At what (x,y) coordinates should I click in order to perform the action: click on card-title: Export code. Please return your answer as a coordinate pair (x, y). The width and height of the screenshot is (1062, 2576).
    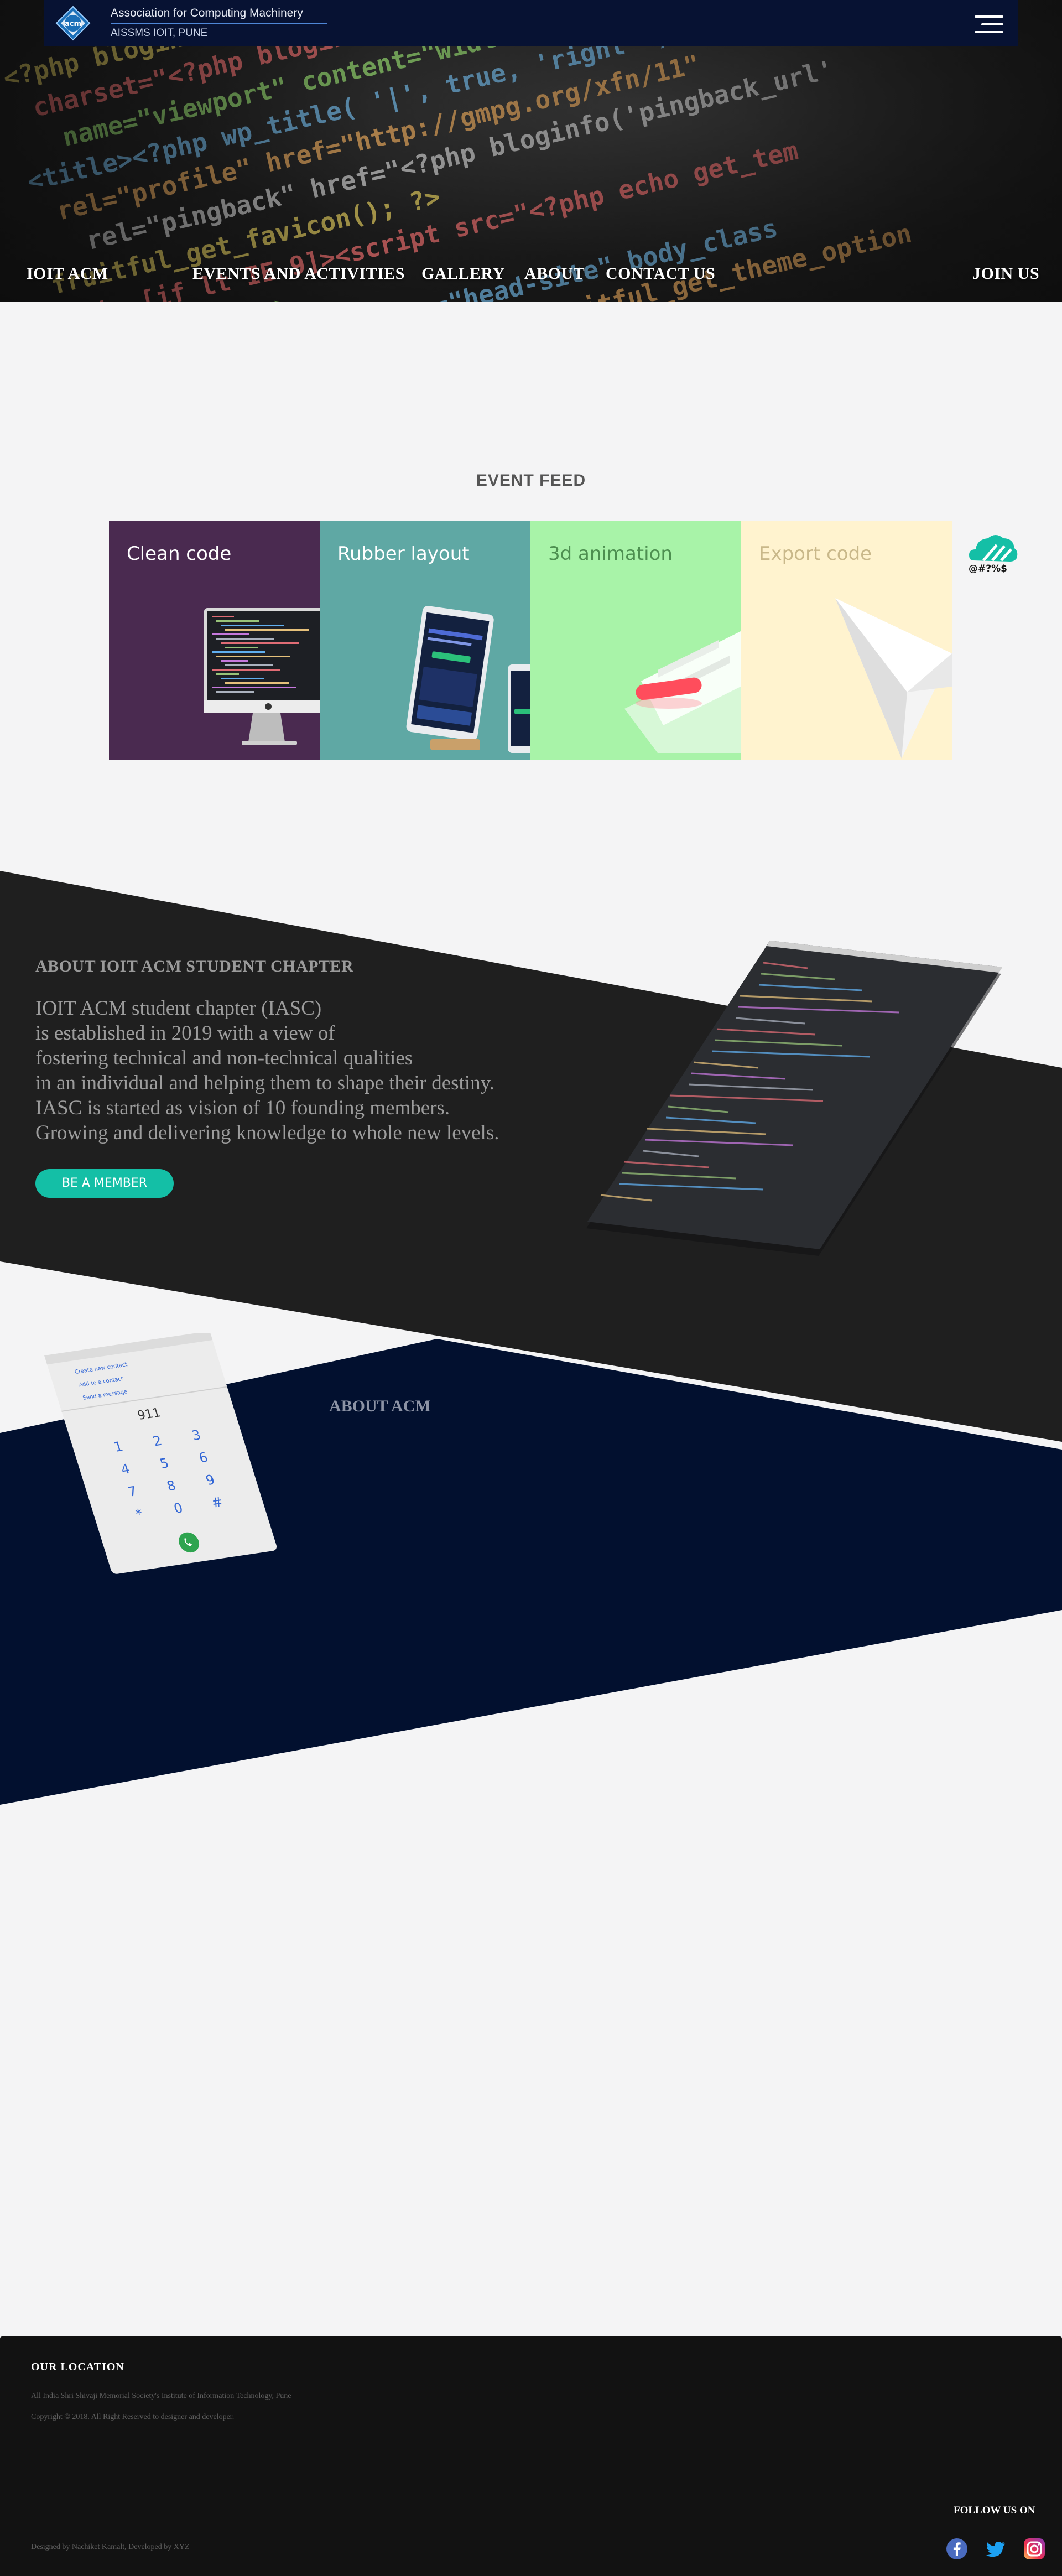
    Looking at the image, I should click on (815, 554).